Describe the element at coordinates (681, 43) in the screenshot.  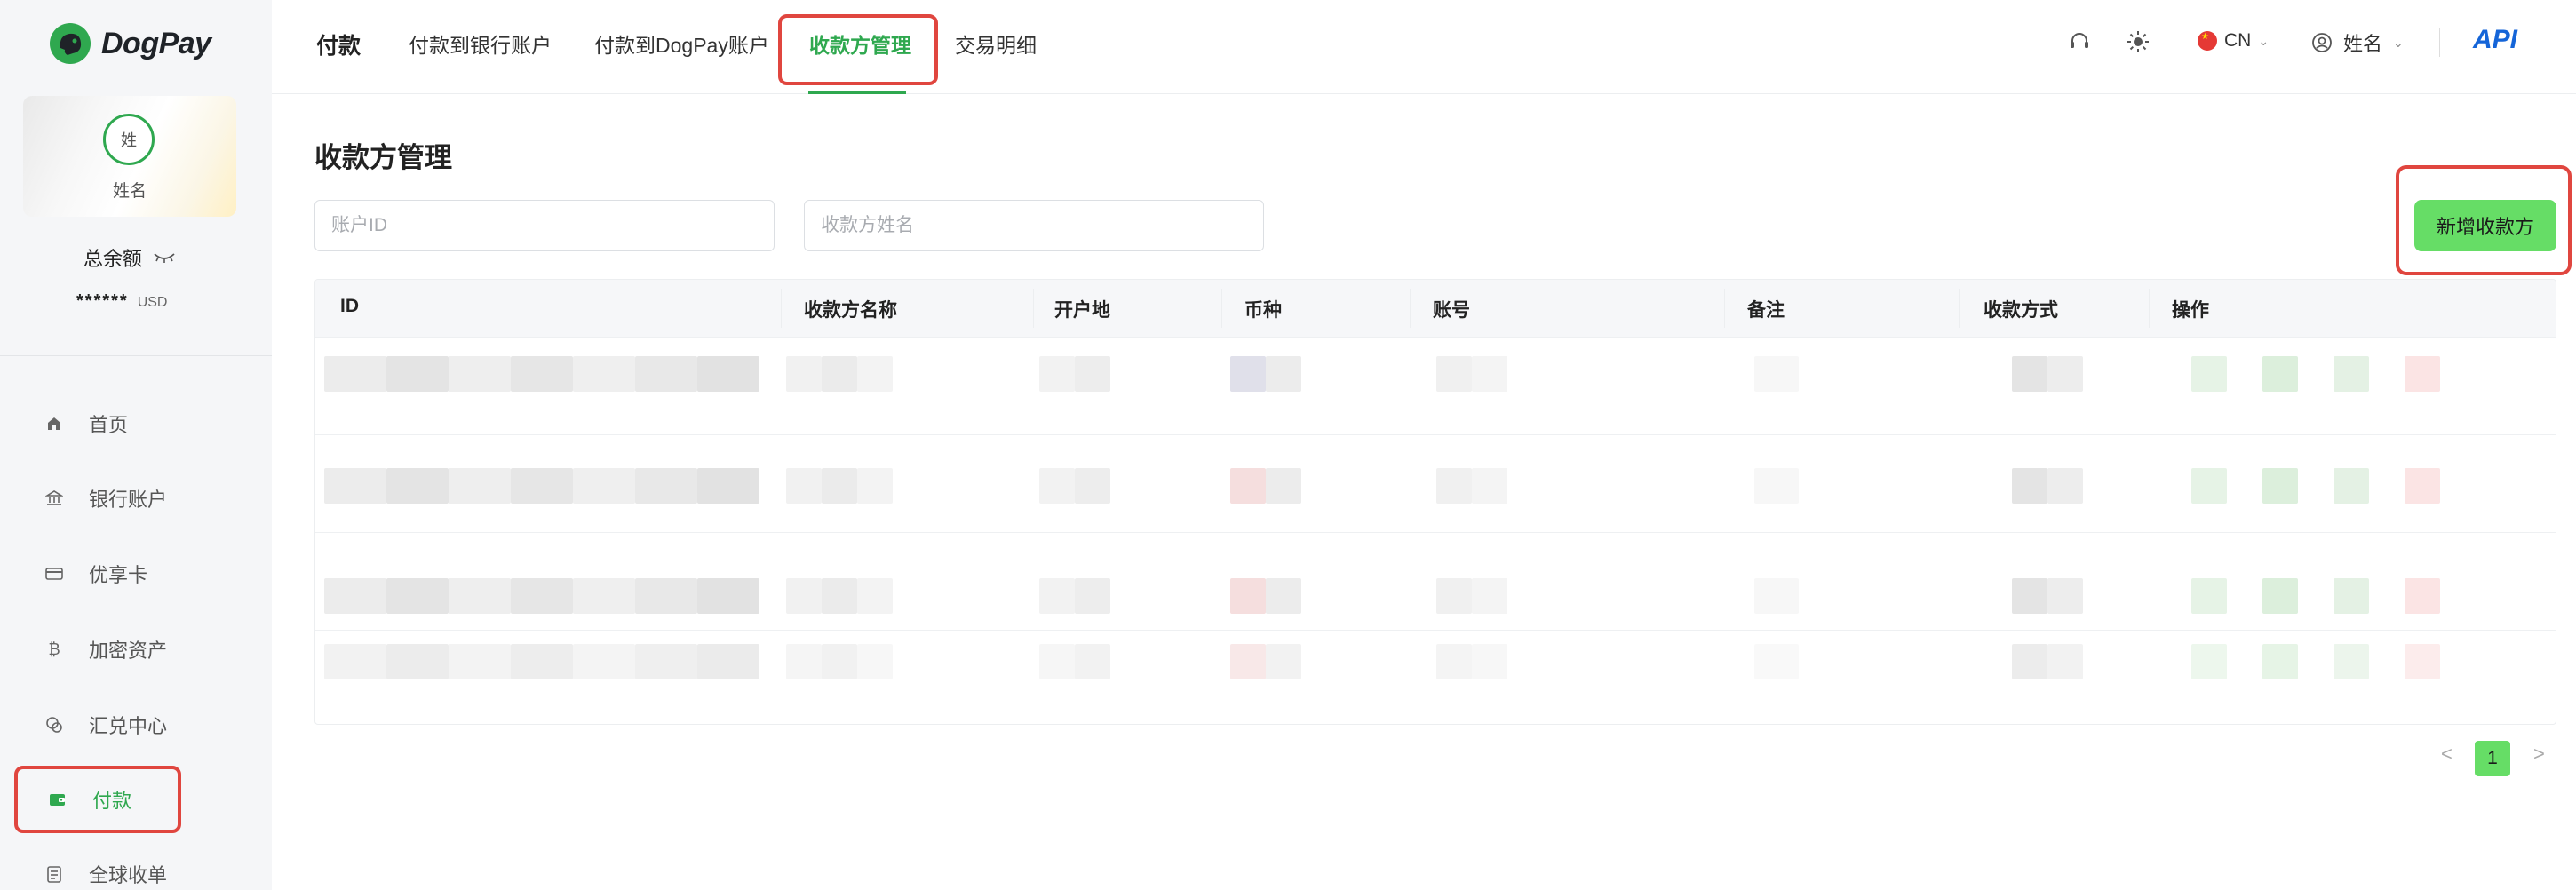
I see `tab-pay-to-dogpay: 付款到DogPay账户` at that location.